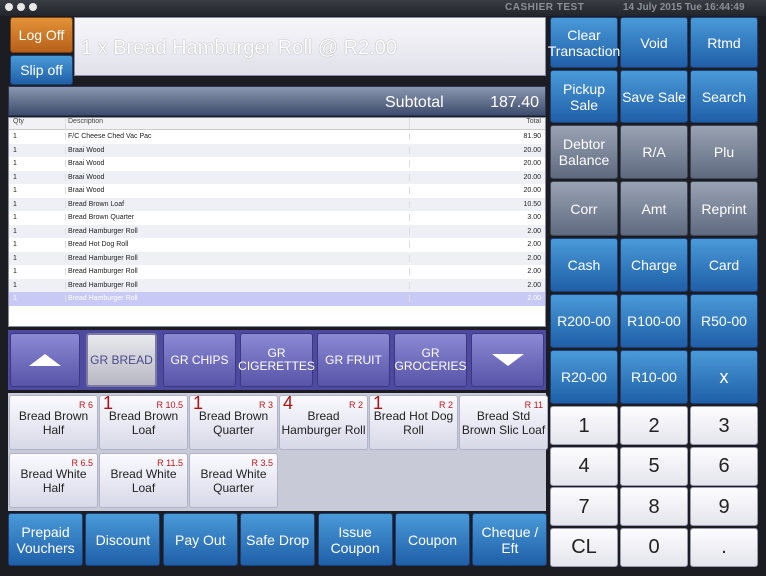 The height and width of the screenshot is (576, 766). What do you see at coordinates (41, 35) in the screenshot?
I see `log-off-button: Log Off` at bounding box center [41, 35].